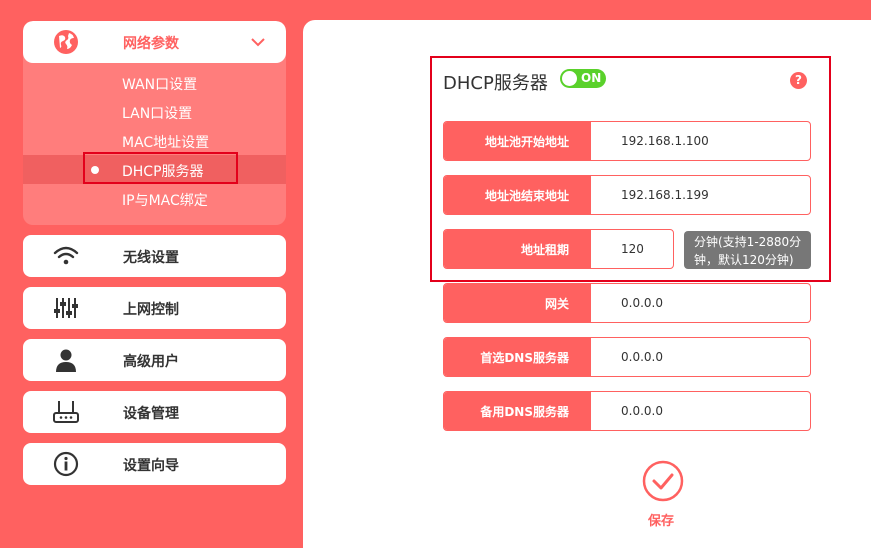 The width and height of the screenshot is (871, 548). What do you see at coordinates (166, 143) in the screenshot?
I see `sidebar-item-label: MAC地址设置` at bounding box center [166, 143].